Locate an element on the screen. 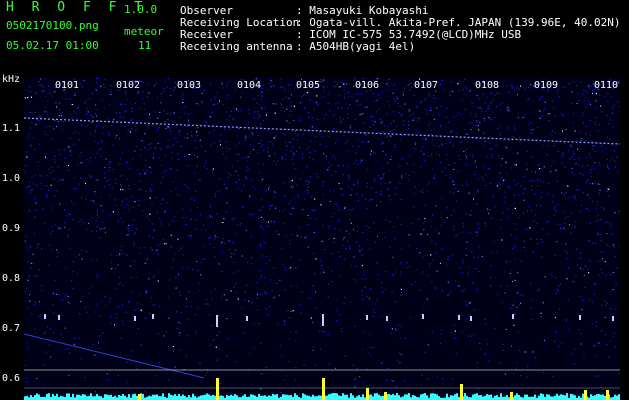  x-tick-0103: 0103 is located at coordinates (189, 85).